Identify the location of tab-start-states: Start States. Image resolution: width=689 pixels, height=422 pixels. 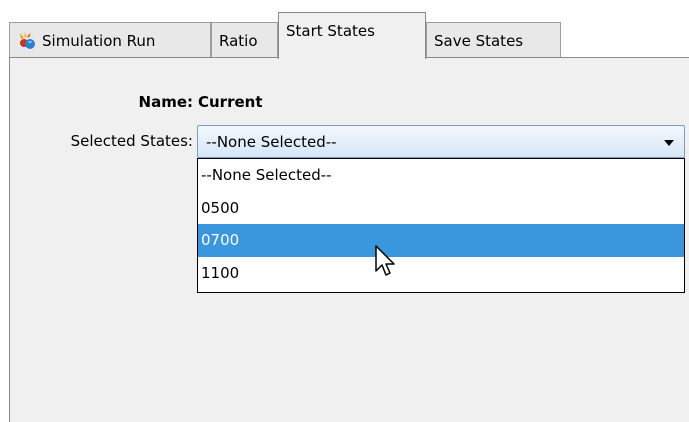
(352, 35).